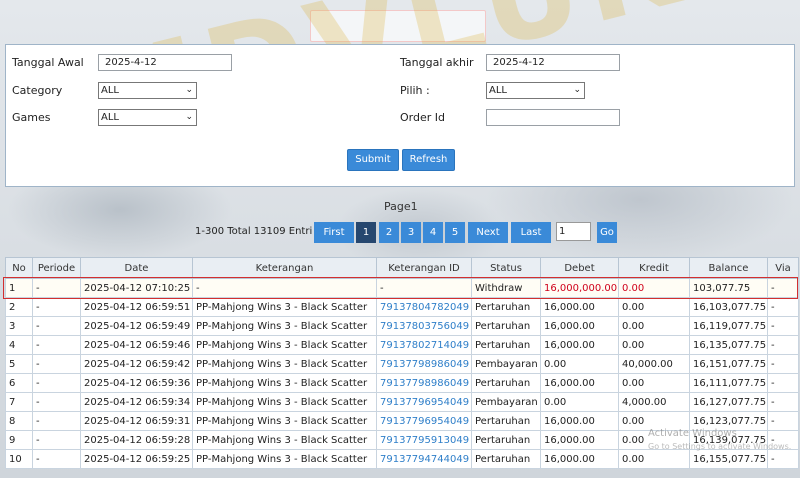  What do you see at coordinates (147, 90) in the screenshot?
I see `category-select: ALL ⌄` at bounding box center [147, 90].